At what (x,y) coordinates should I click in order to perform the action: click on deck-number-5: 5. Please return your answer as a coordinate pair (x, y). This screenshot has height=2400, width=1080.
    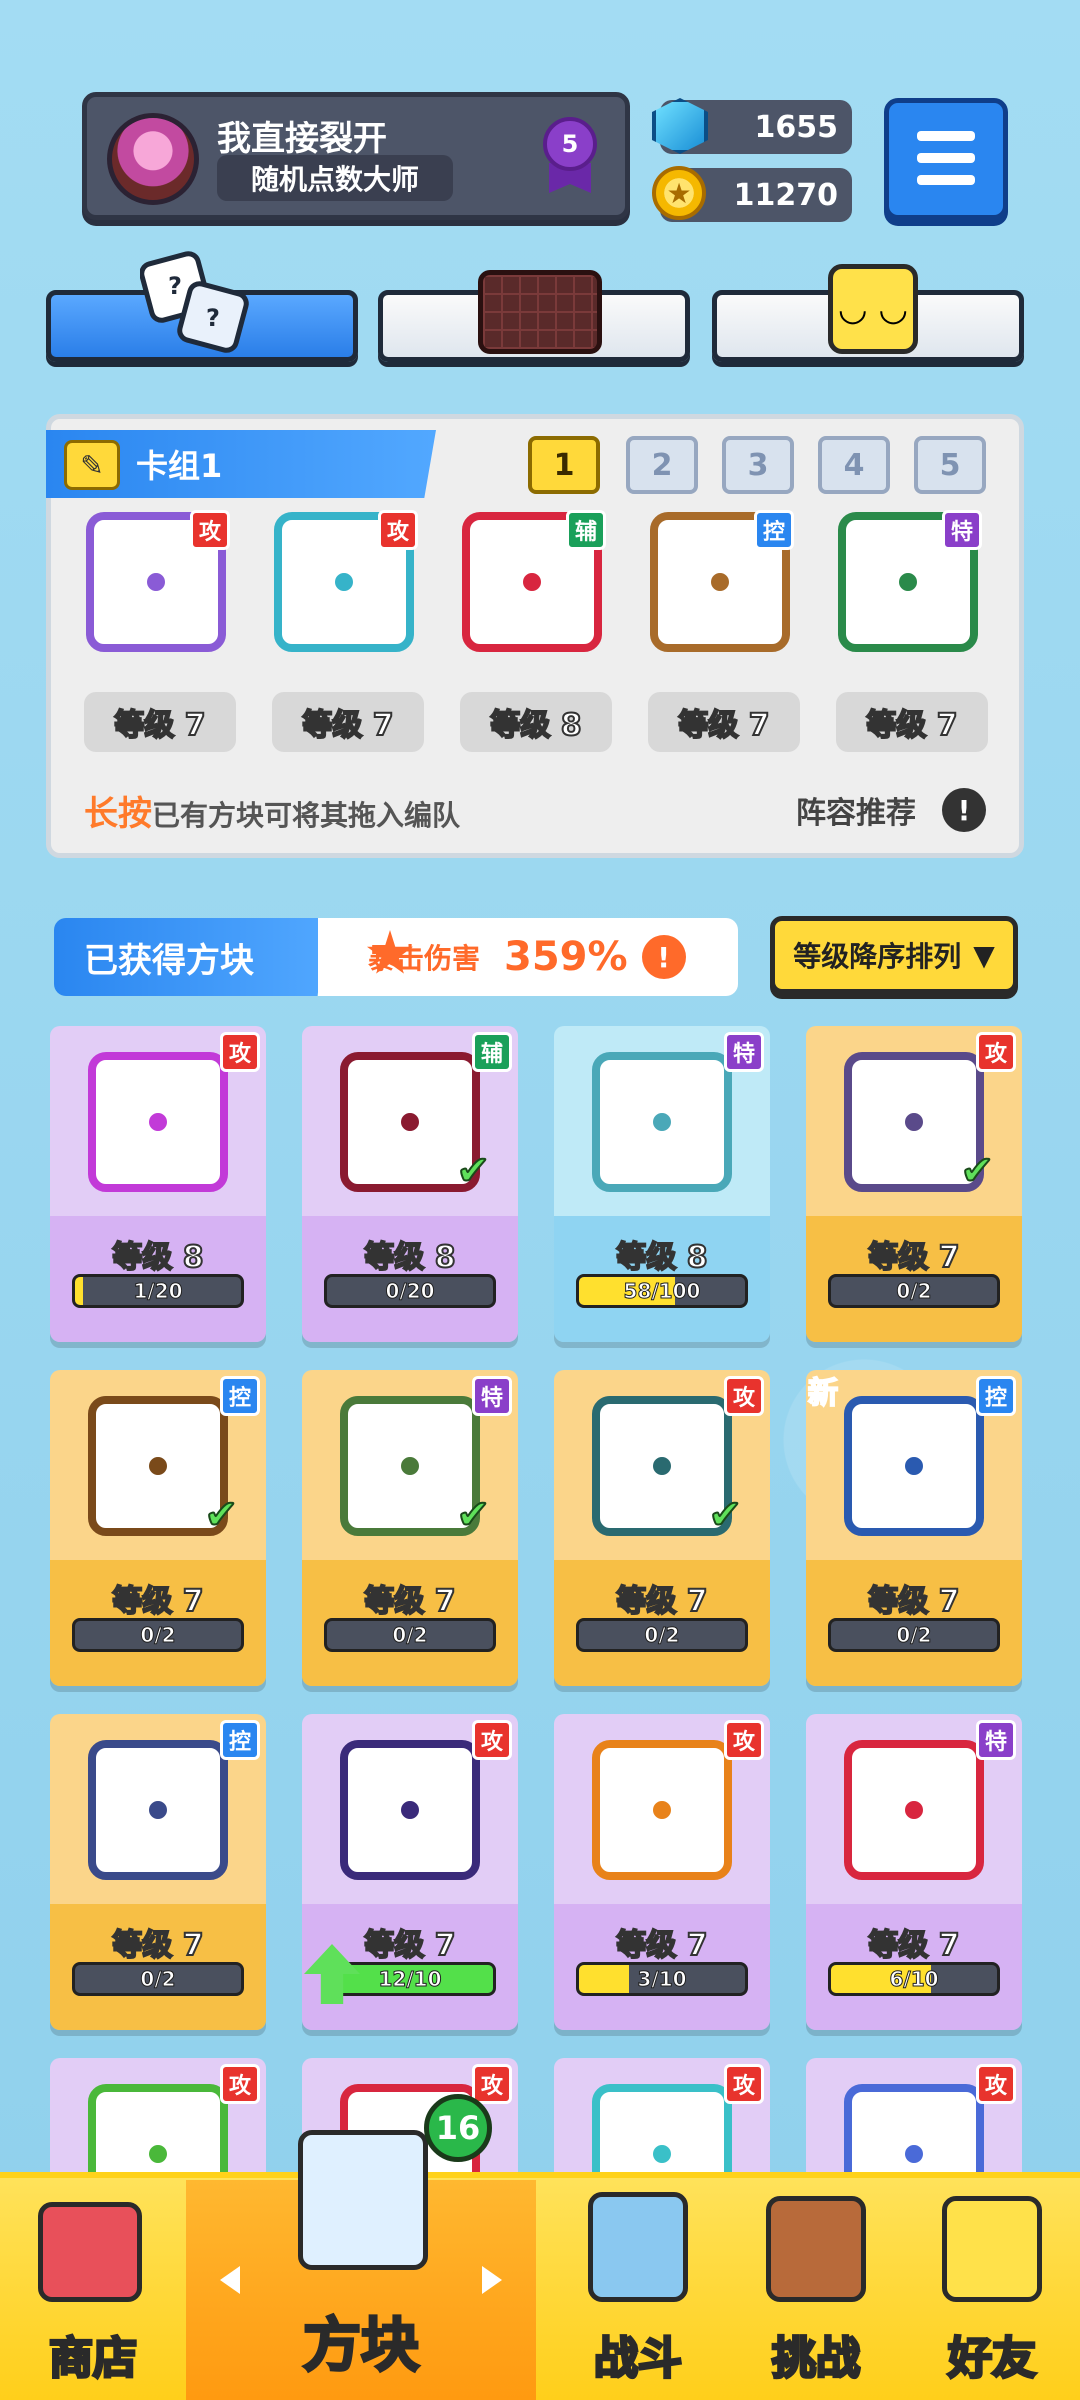
    Looking at the image, I should click on (950, 465).